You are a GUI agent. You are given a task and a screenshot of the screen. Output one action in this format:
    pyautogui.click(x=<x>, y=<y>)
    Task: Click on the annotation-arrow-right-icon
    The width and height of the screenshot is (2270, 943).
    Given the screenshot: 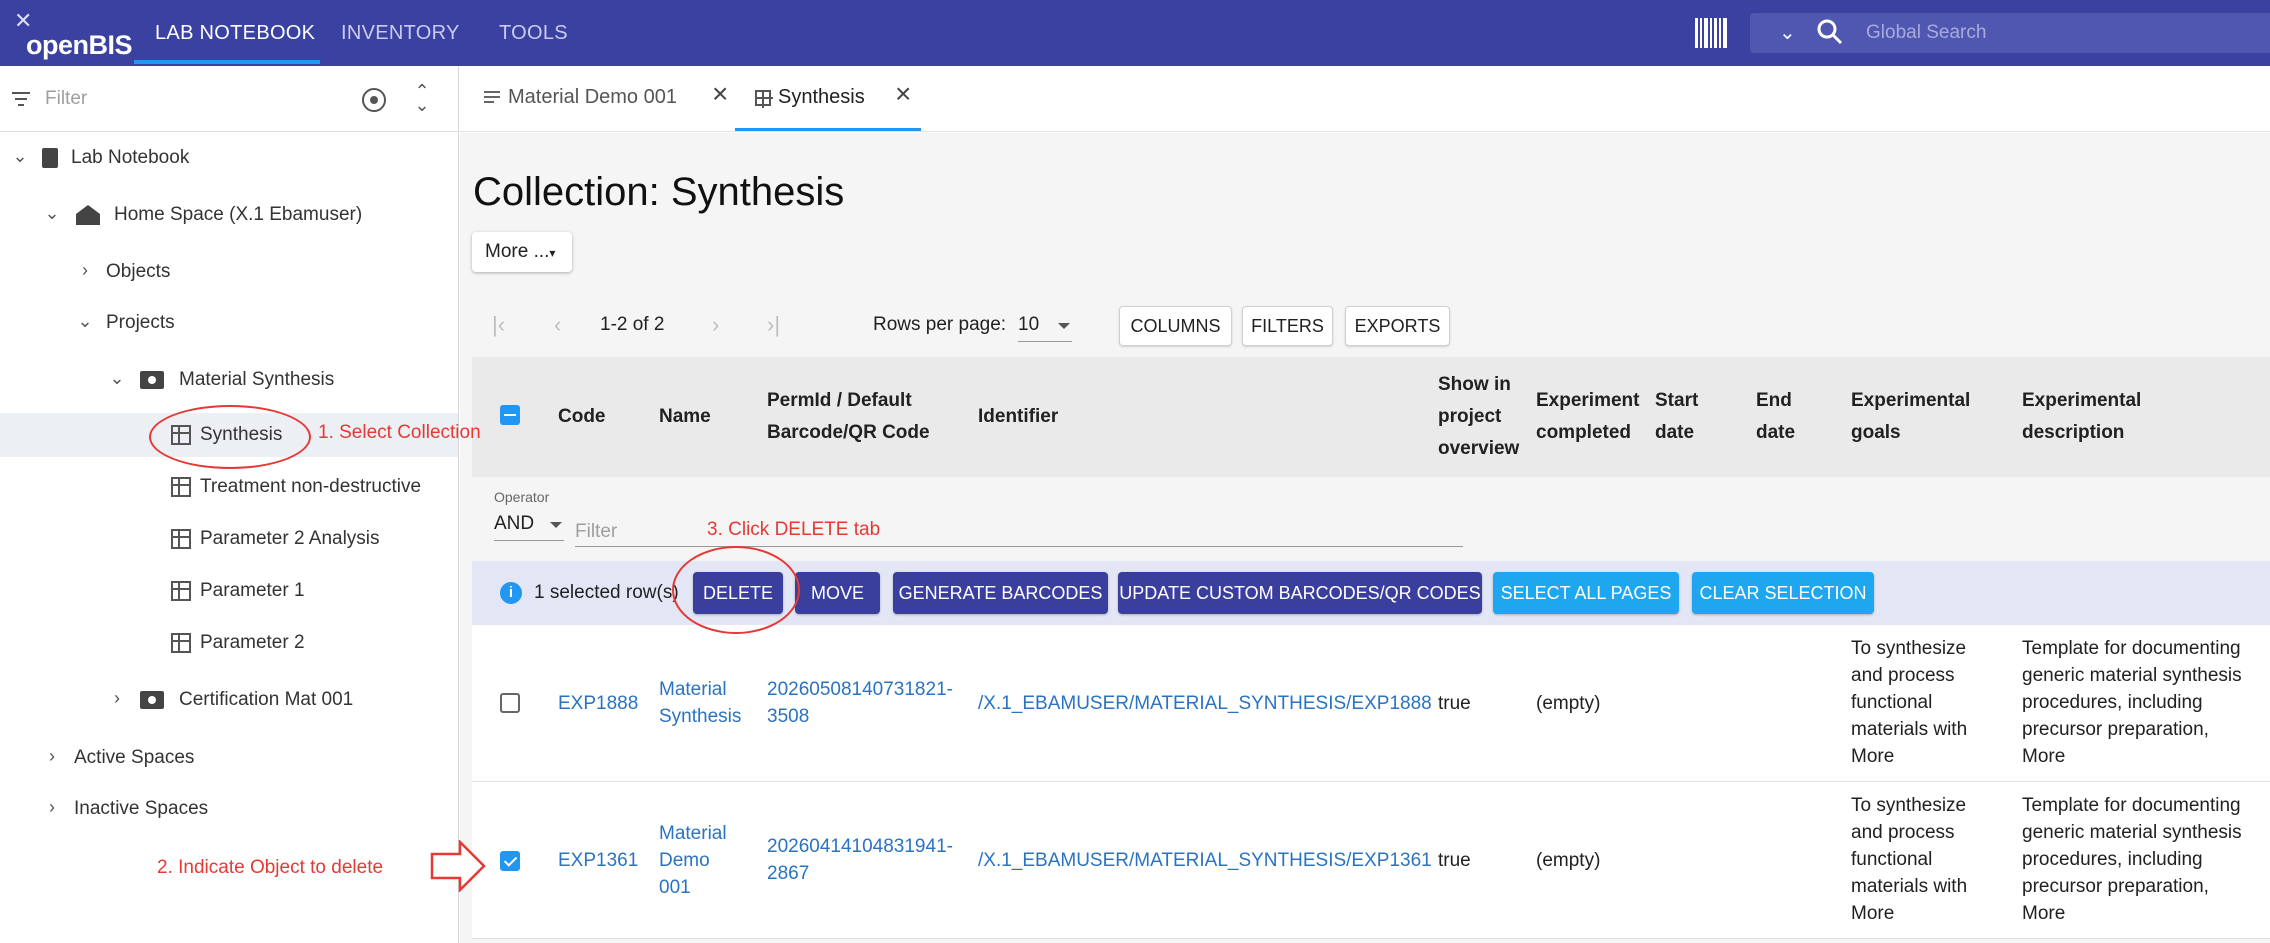 What is the action you would take?
    pyautogui.click(x=458, y=866)
    